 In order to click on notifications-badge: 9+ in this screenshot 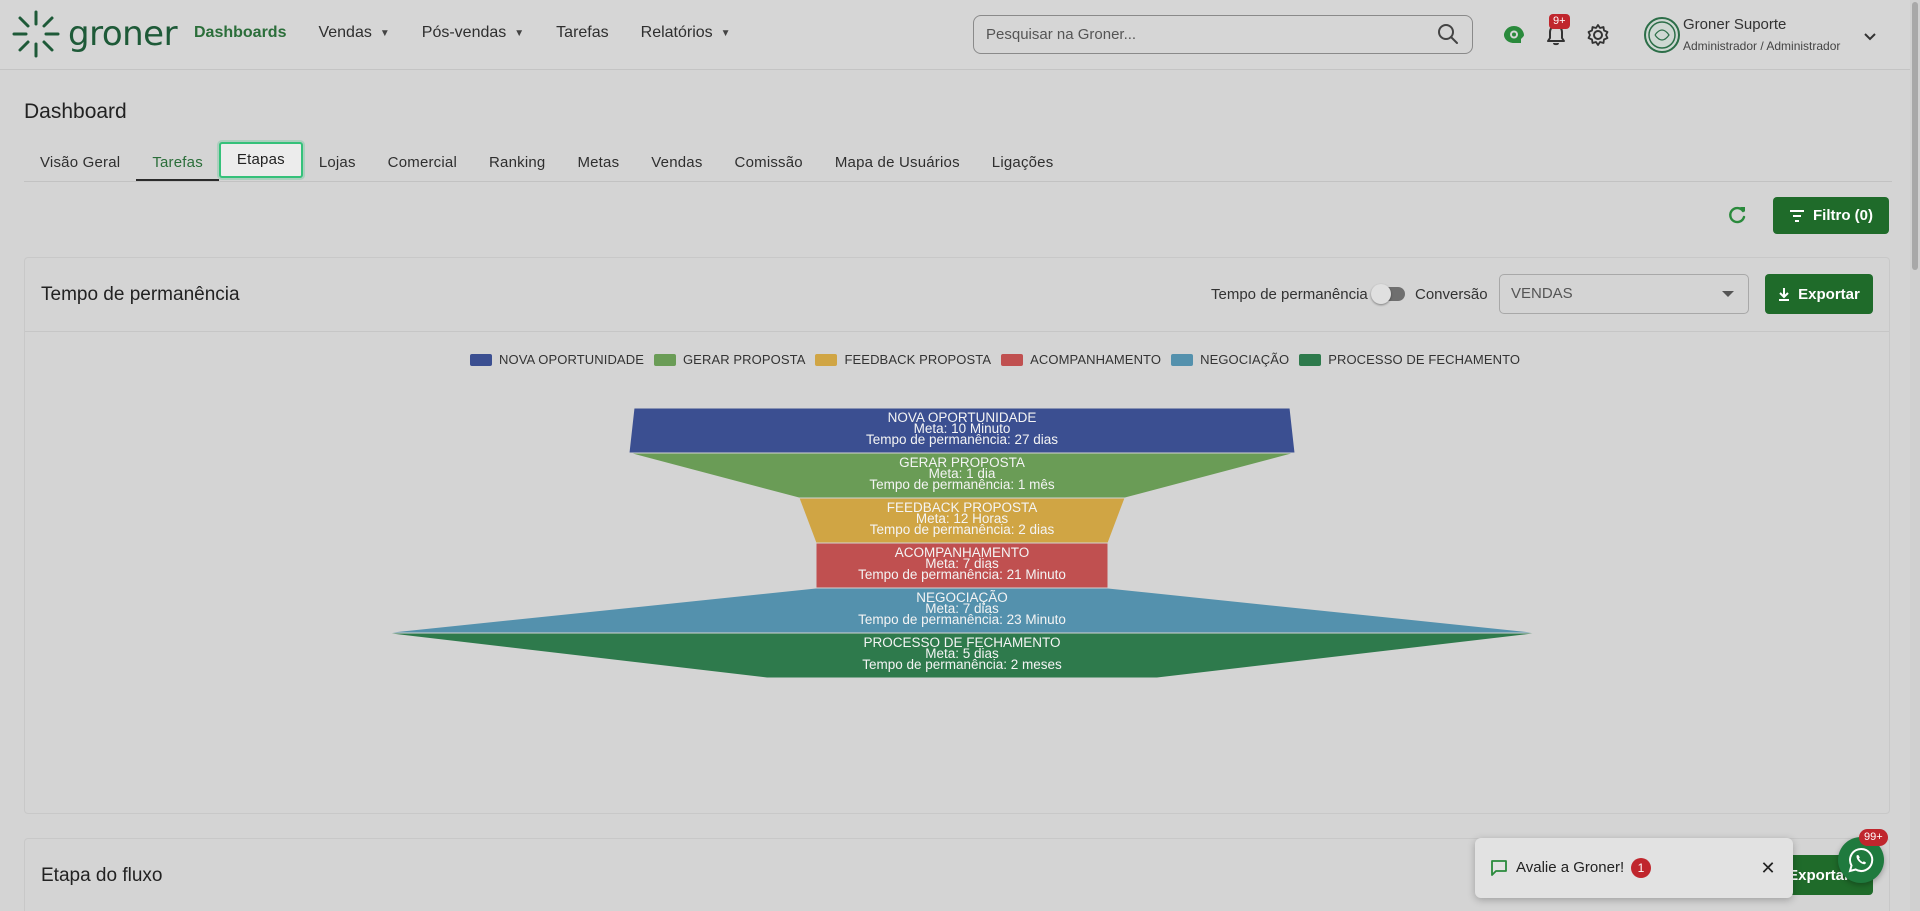, I will do `click(1559, 21)`.